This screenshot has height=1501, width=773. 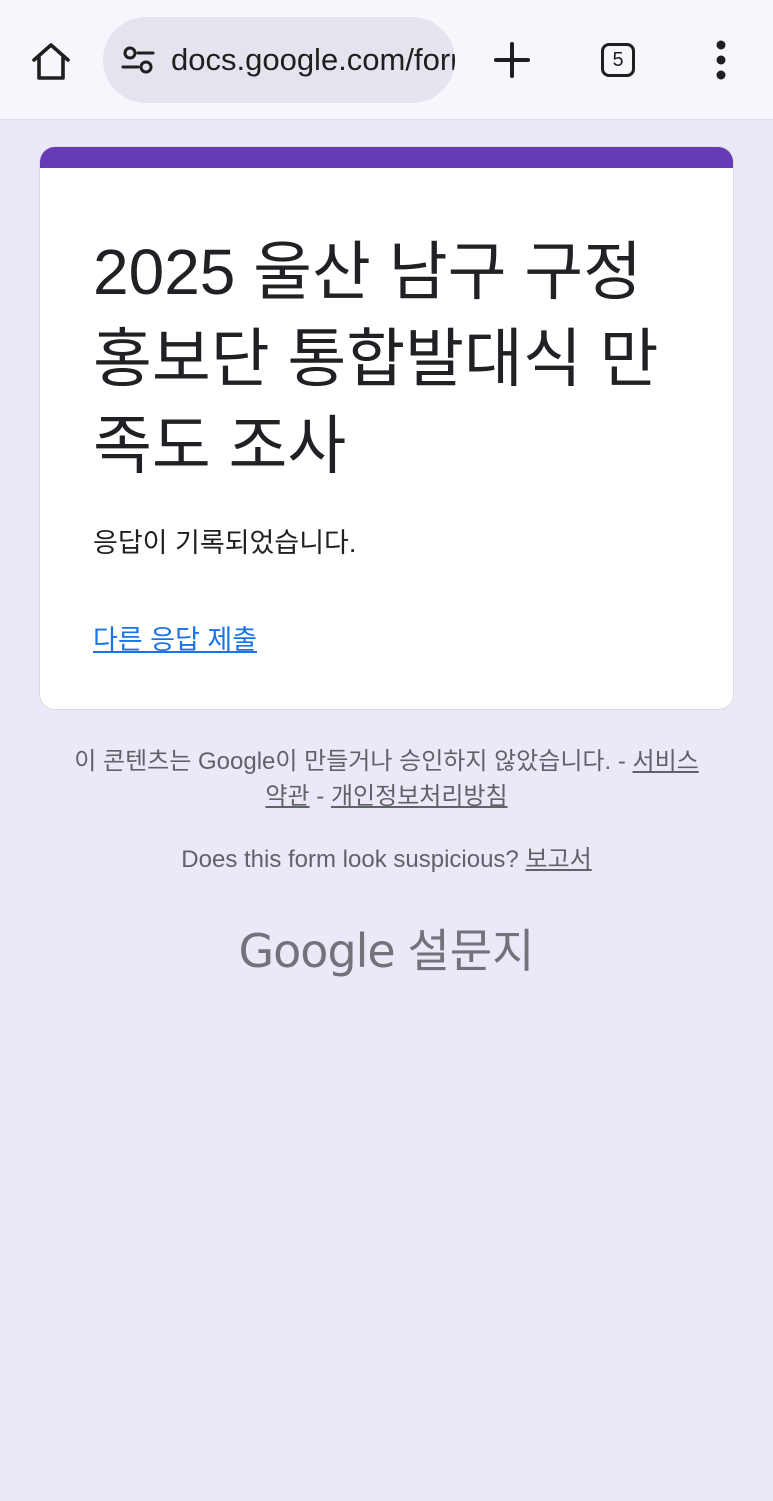 I want to click on browser-menu-button, so click(x=721, y=60).